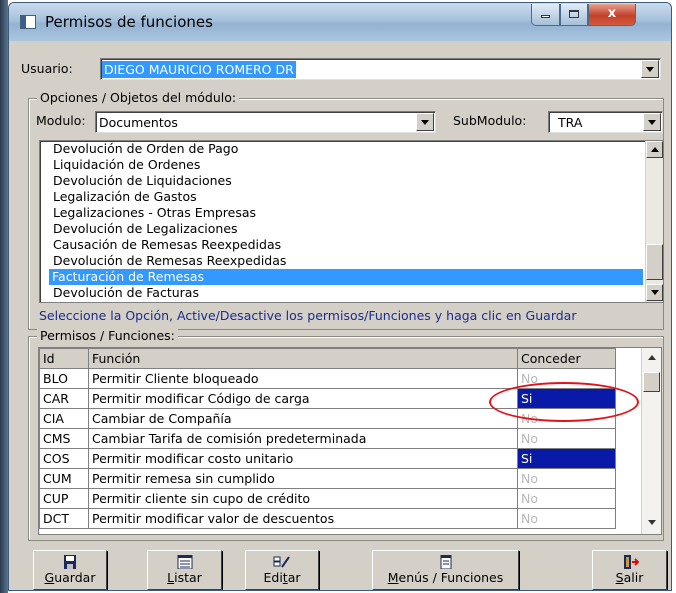  What do you see at coordinates (144, 149) in the screenshot?
I see `list-item: Devolución de Orden de Pago` at bounding box center [144, 149].